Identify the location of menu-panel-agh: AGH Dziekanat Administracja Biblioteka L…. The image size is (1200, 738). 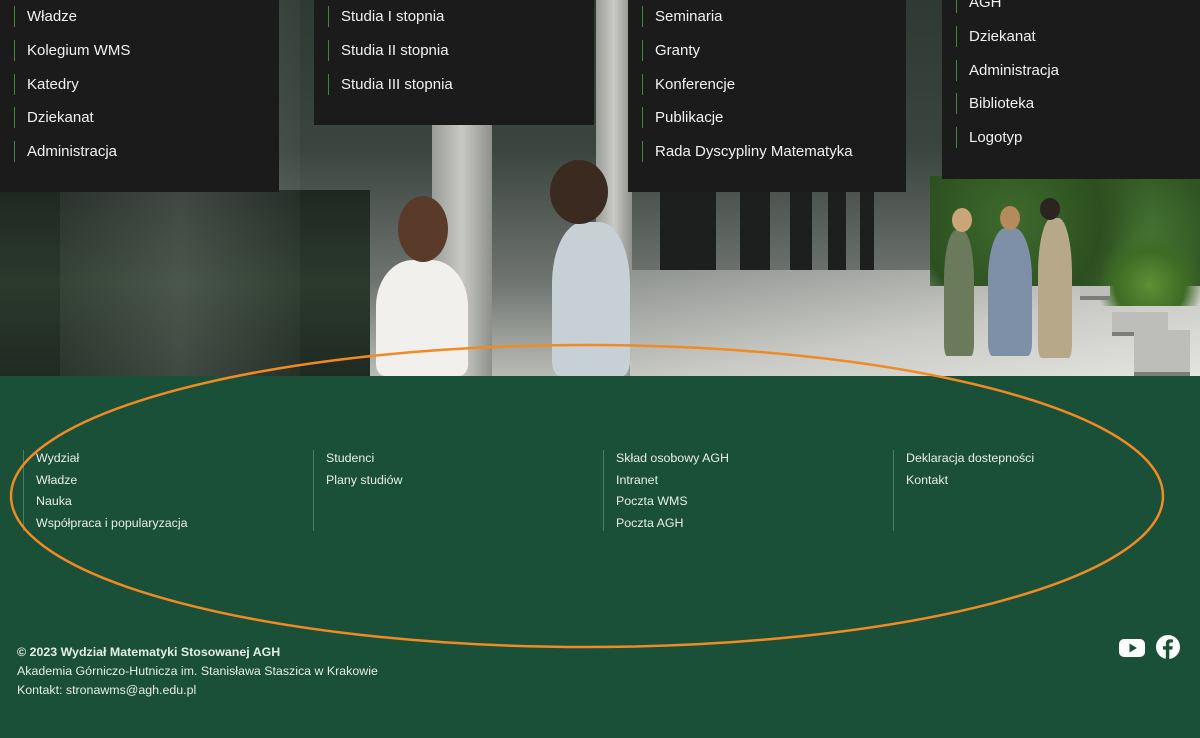
(1071, 89).